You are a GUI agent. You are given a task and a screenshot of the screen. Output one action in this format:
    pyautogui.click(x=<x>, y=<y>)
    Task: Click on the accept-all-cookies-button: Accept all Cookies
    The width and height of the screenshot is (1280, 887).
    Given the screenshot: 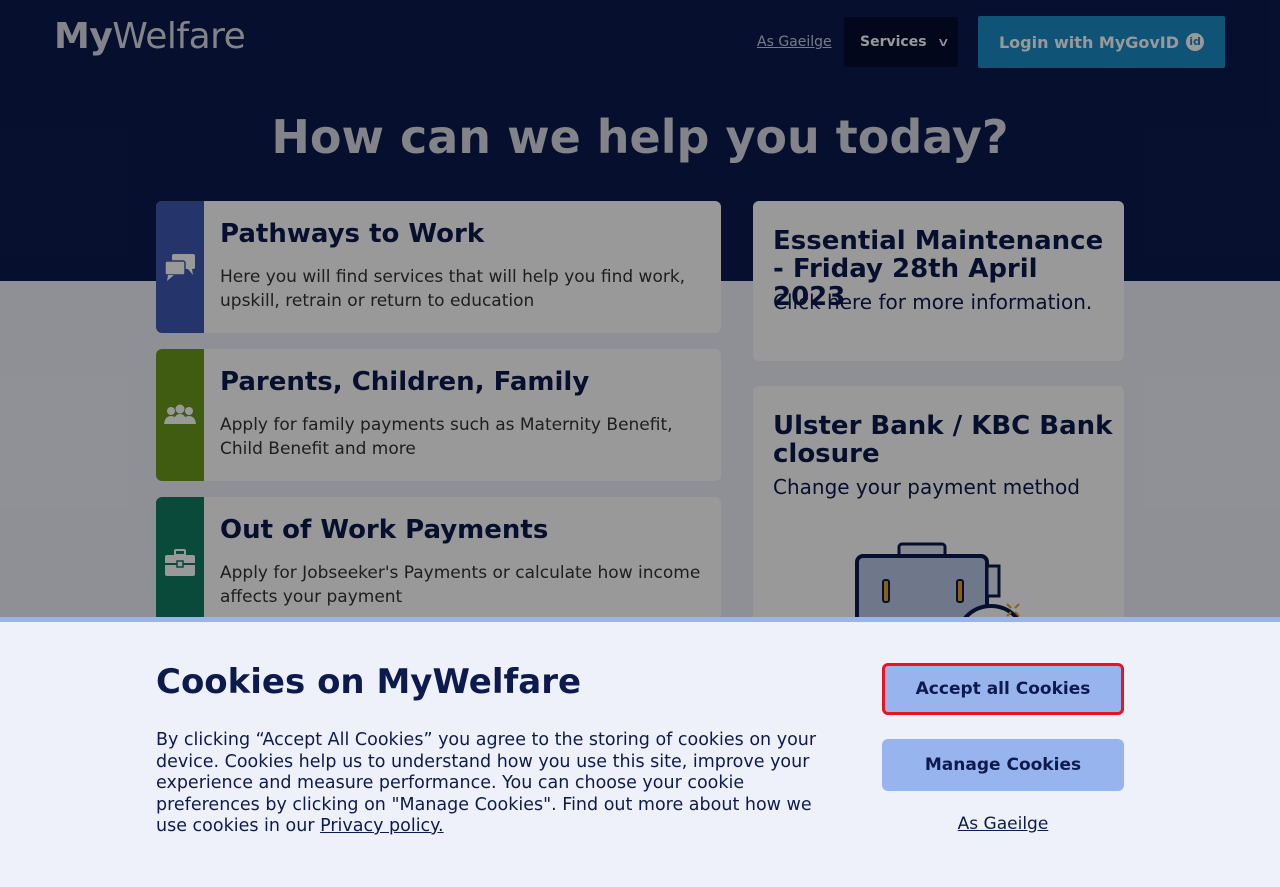 What is the action you would take?
    pyautogui.click(x=1003, y=689)
    